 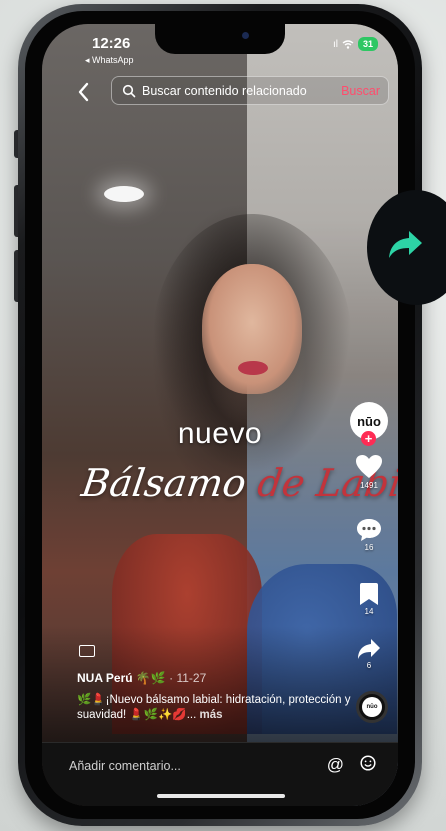 I want to click on back-arrow-icon, so click(x=84, y=92).